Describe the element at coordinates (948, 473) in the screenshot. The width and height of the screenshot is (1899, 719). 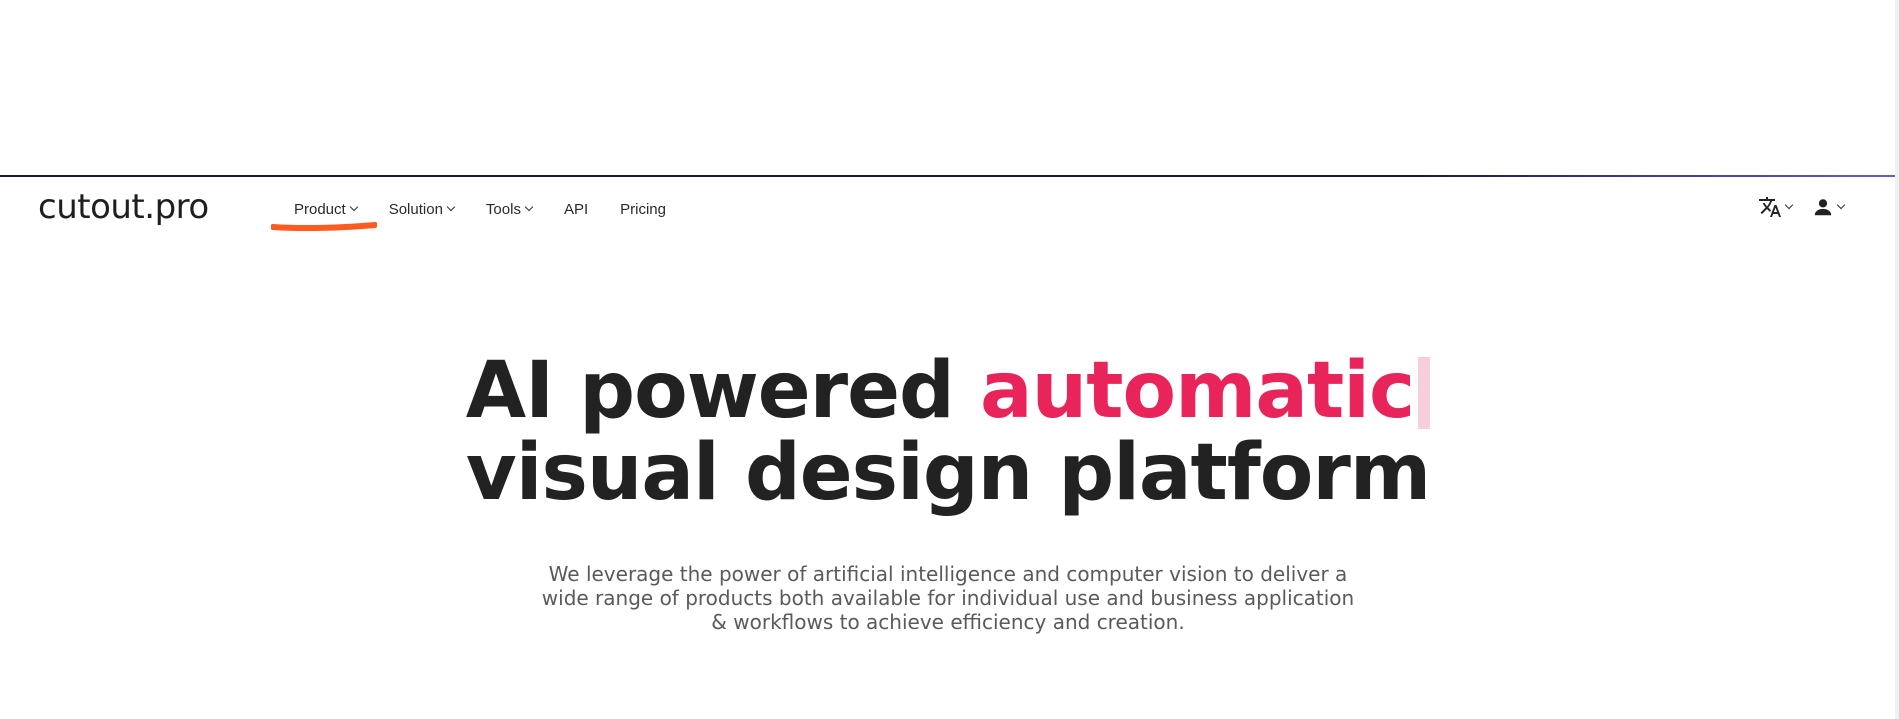
I see `hero-title-line2: visual design platform` at that location.